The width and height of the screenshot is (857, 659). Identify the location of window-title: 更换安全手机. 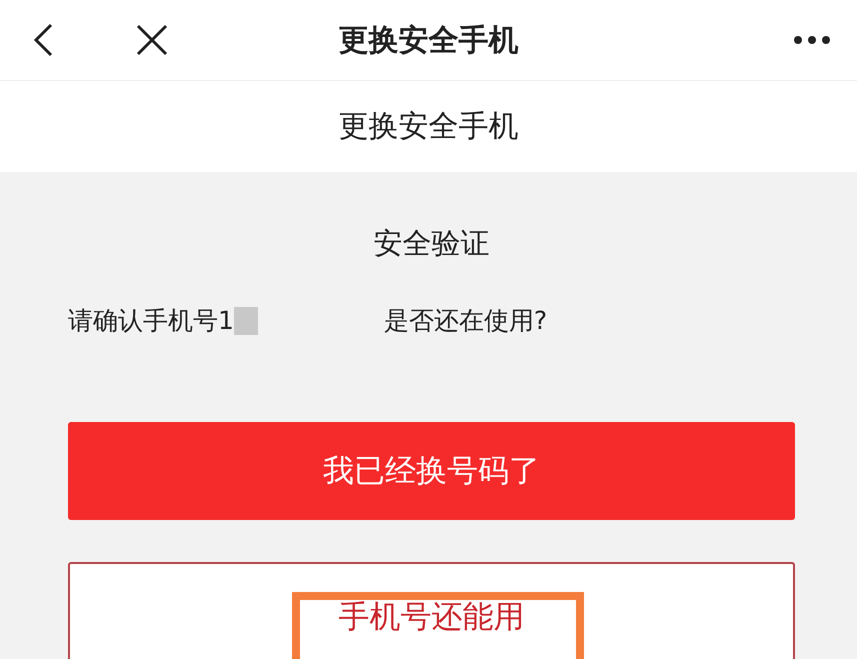
(428, 41).